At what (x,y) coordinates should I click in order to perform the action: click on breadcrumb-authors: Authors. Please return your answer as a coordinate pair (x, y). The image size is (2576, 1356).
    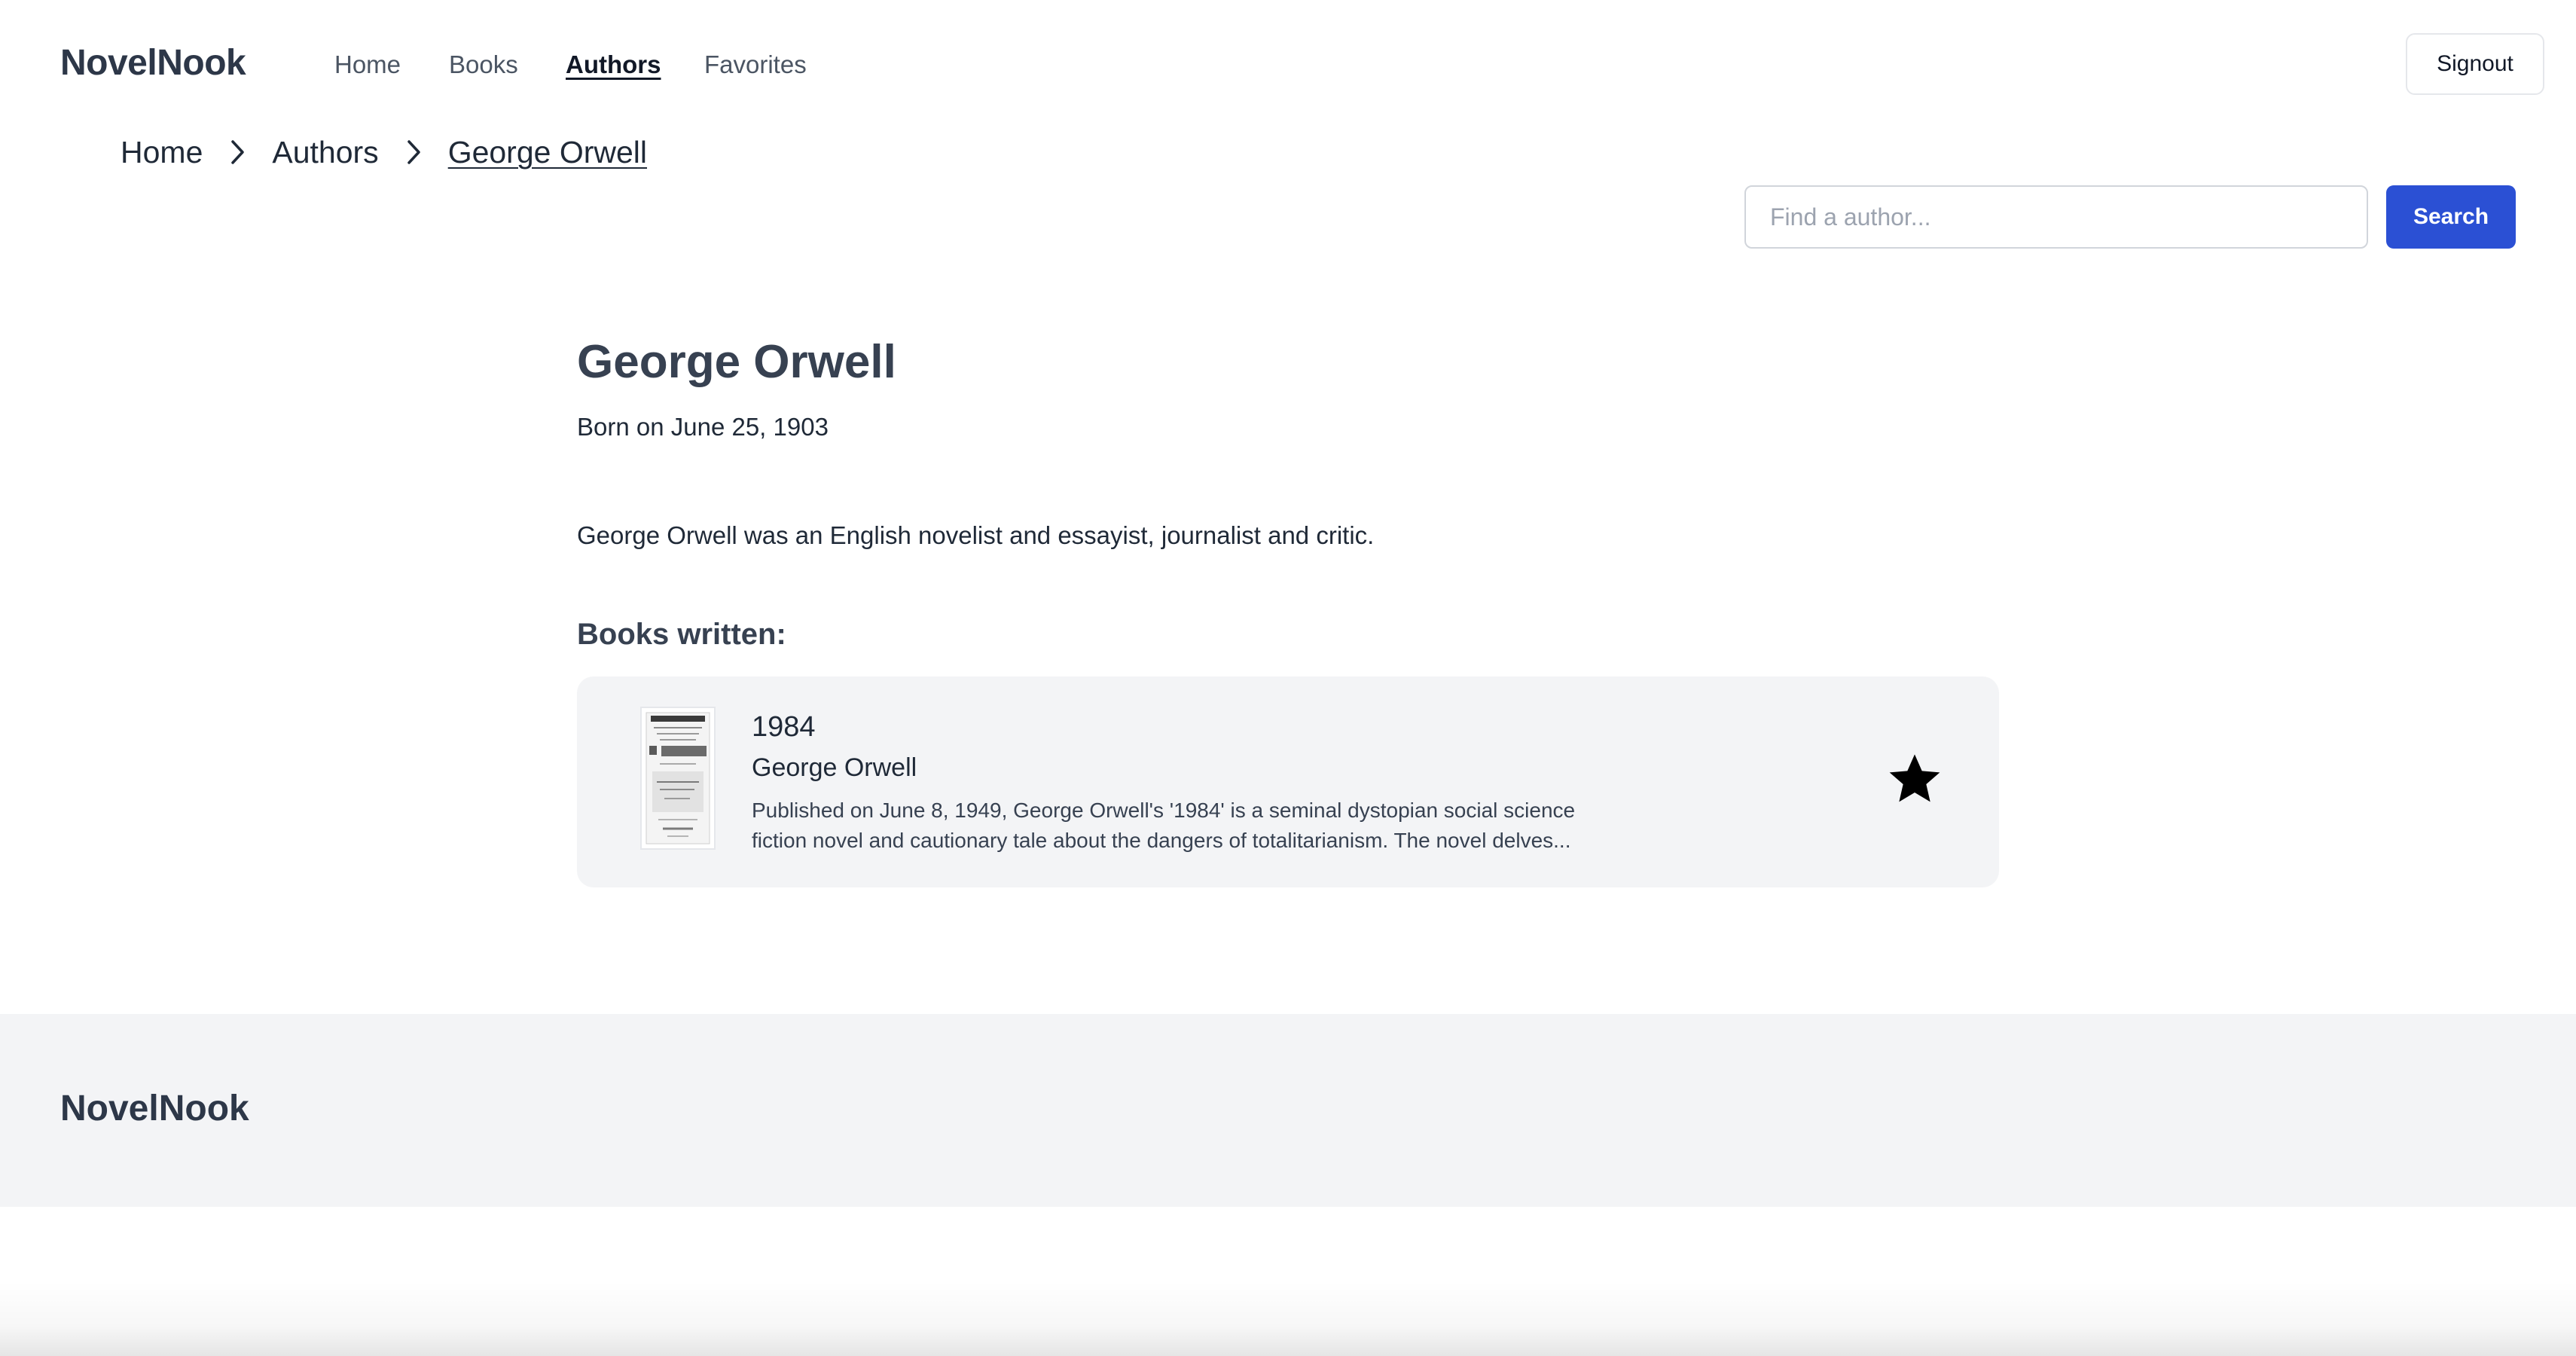
    Looking at the image, I should click on (325, 152).